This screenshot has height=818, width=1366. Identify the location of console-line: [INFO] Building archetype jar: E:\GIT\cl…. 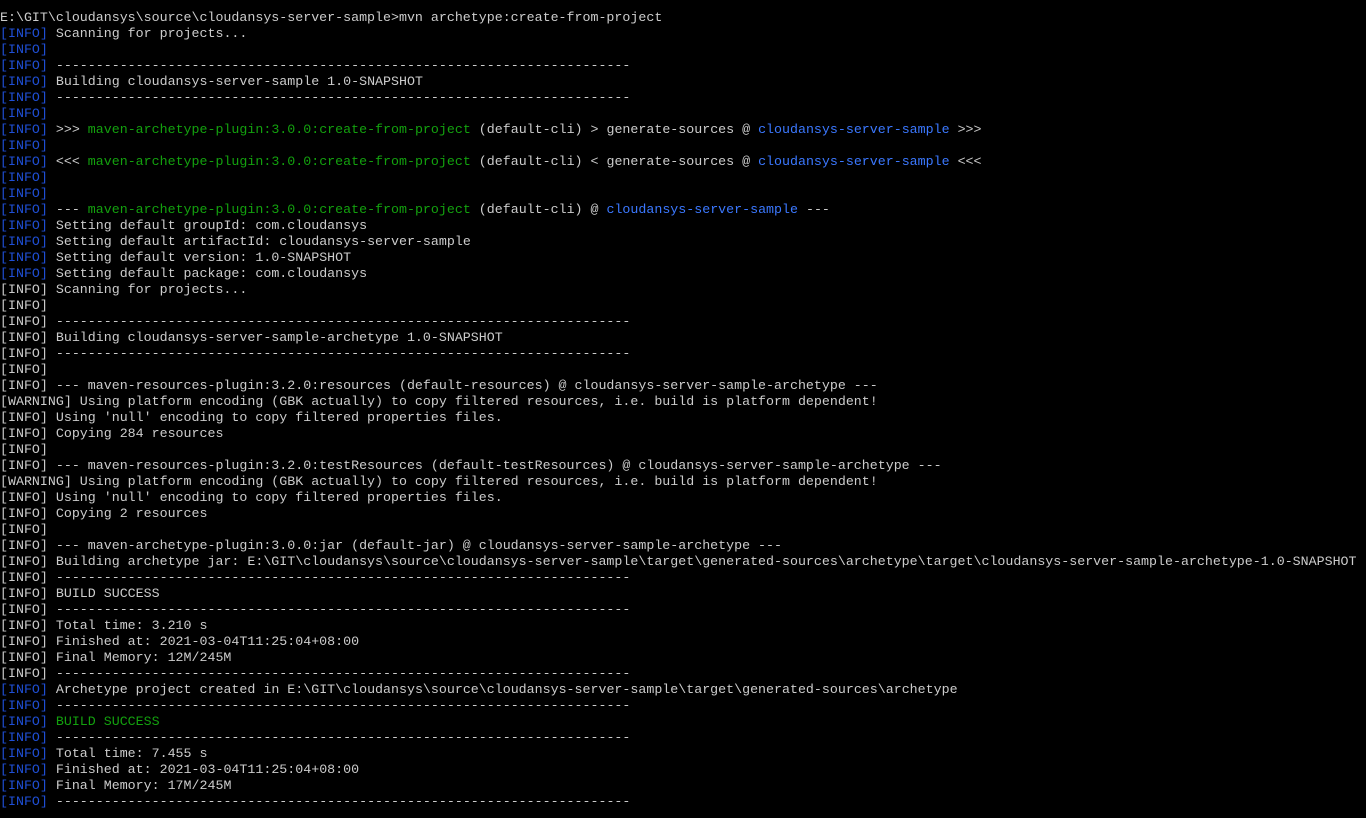
(683, 562).